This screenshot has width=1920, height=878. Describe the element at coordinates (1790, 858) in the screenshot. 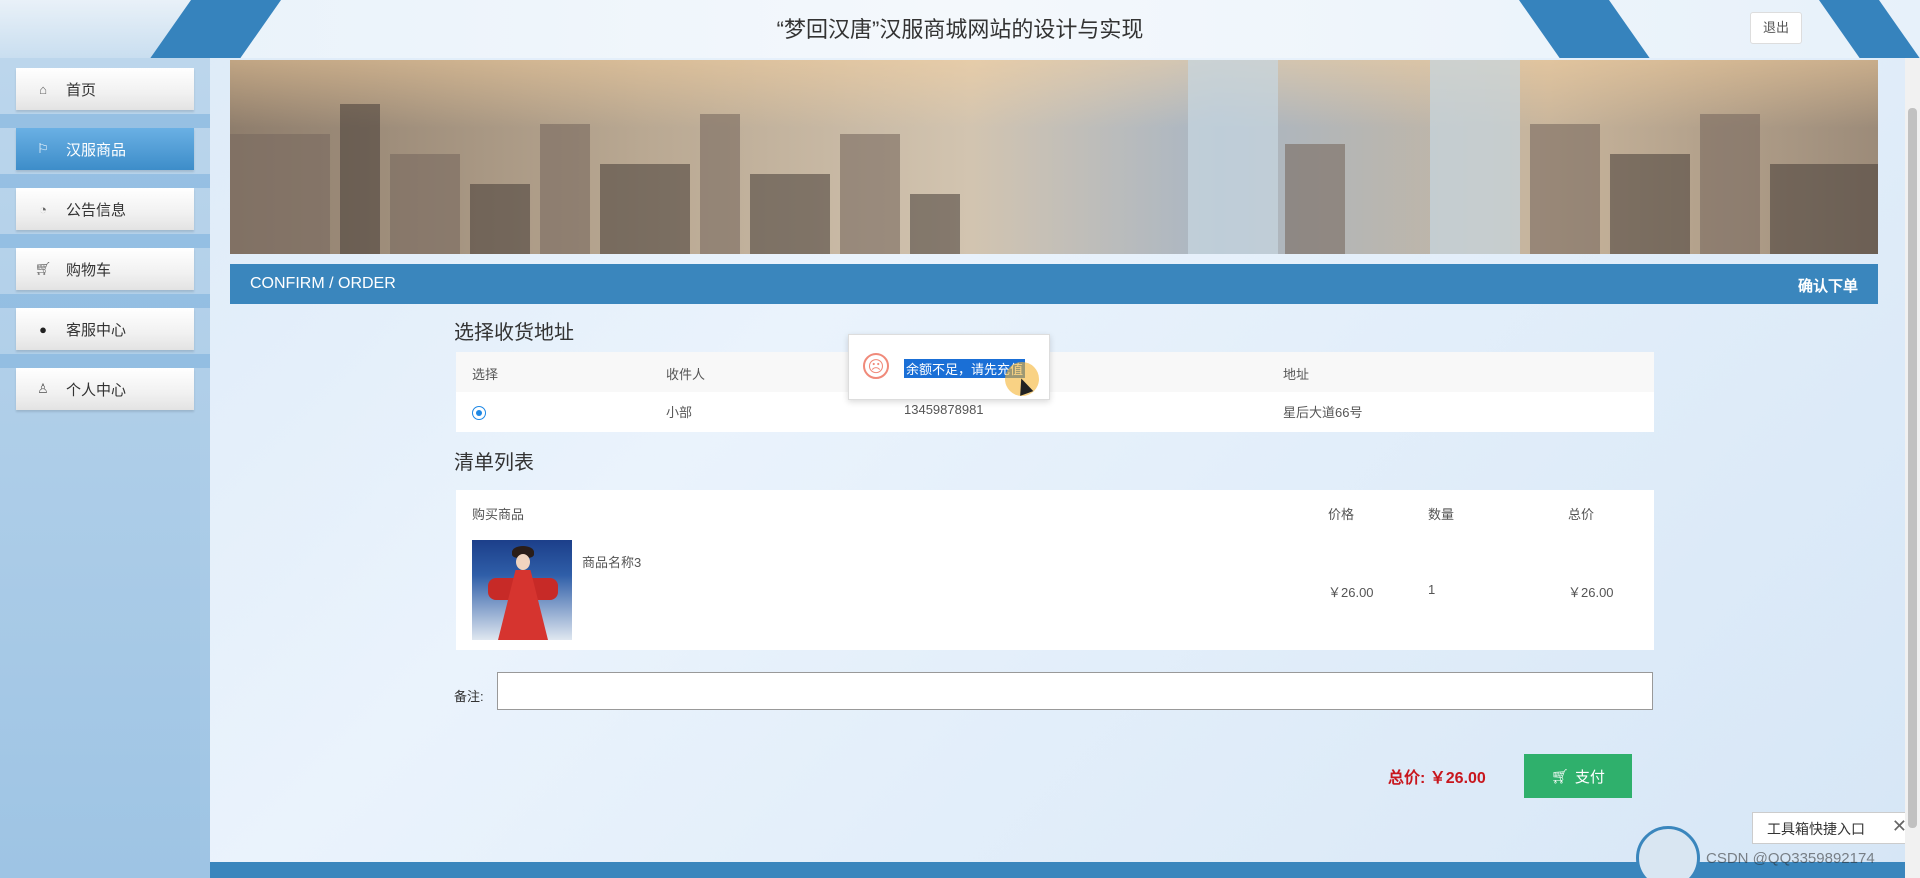

I see `watermark: CSDN @QQ3359892174` at that location.